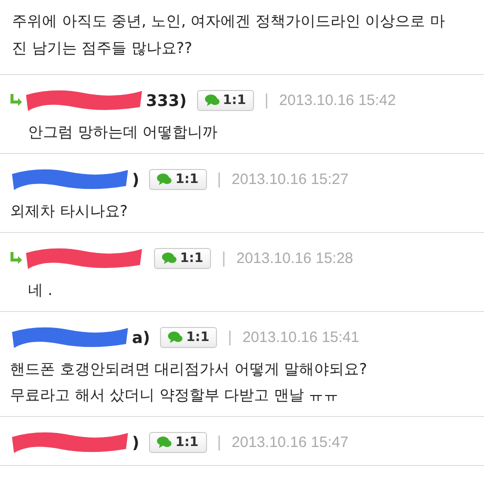 Image resolution: width=500 pixels, height=500 pixels. What do you see at coordinates (228, 35) in the screenshot?
I see `post-text: 주위에 아직도 중년, 노인, 여자에겐 정책가이드라인 이상으로 마진 남기는 점주들 많나요??` at bounding box center [228, 35].